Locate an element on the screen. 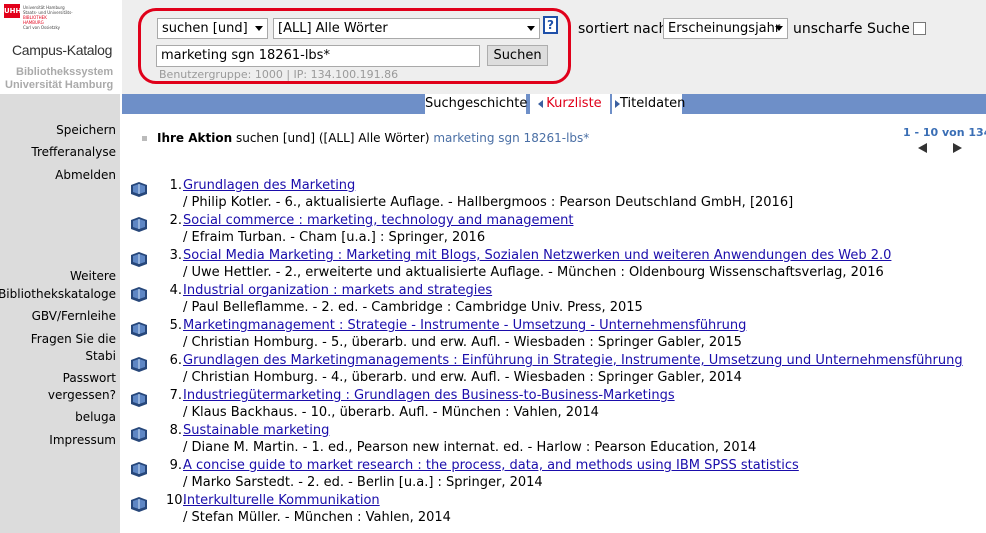 This screenshot has height=533, width=986. action-text: suchen [und] ([ALL] Alle Wörter) is located at coordinates (333, 138).